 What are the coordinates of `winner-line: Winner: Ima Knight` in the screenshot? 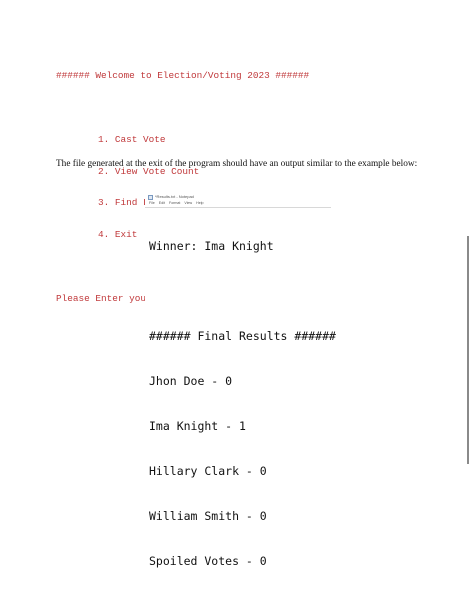 It's located at (211, 246).